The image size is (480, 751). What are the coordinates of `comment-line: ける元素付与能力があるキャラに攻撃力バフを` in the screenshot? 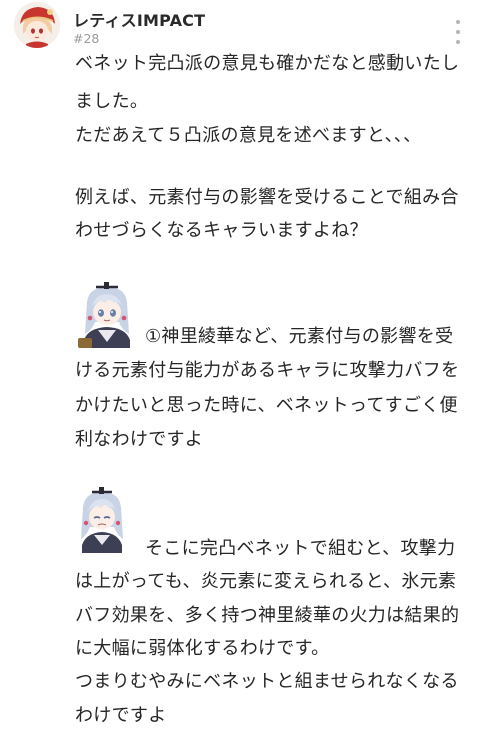 It's located at (267, 370).